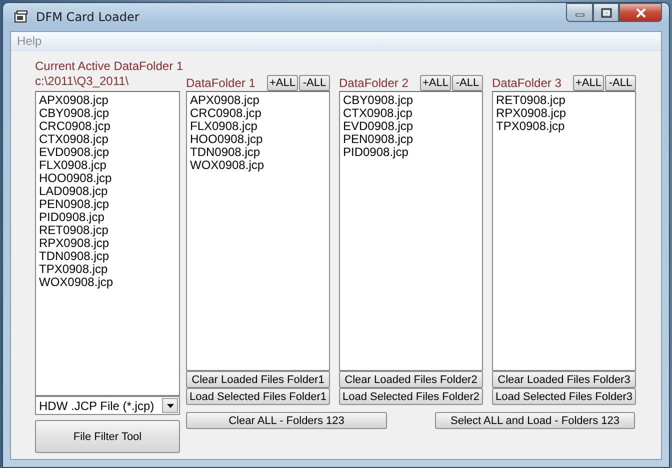  Describe the element at coordinates (411, 396) in the screenshot. I see `load-selected-button: Load Selected Files Folder2` at that location.